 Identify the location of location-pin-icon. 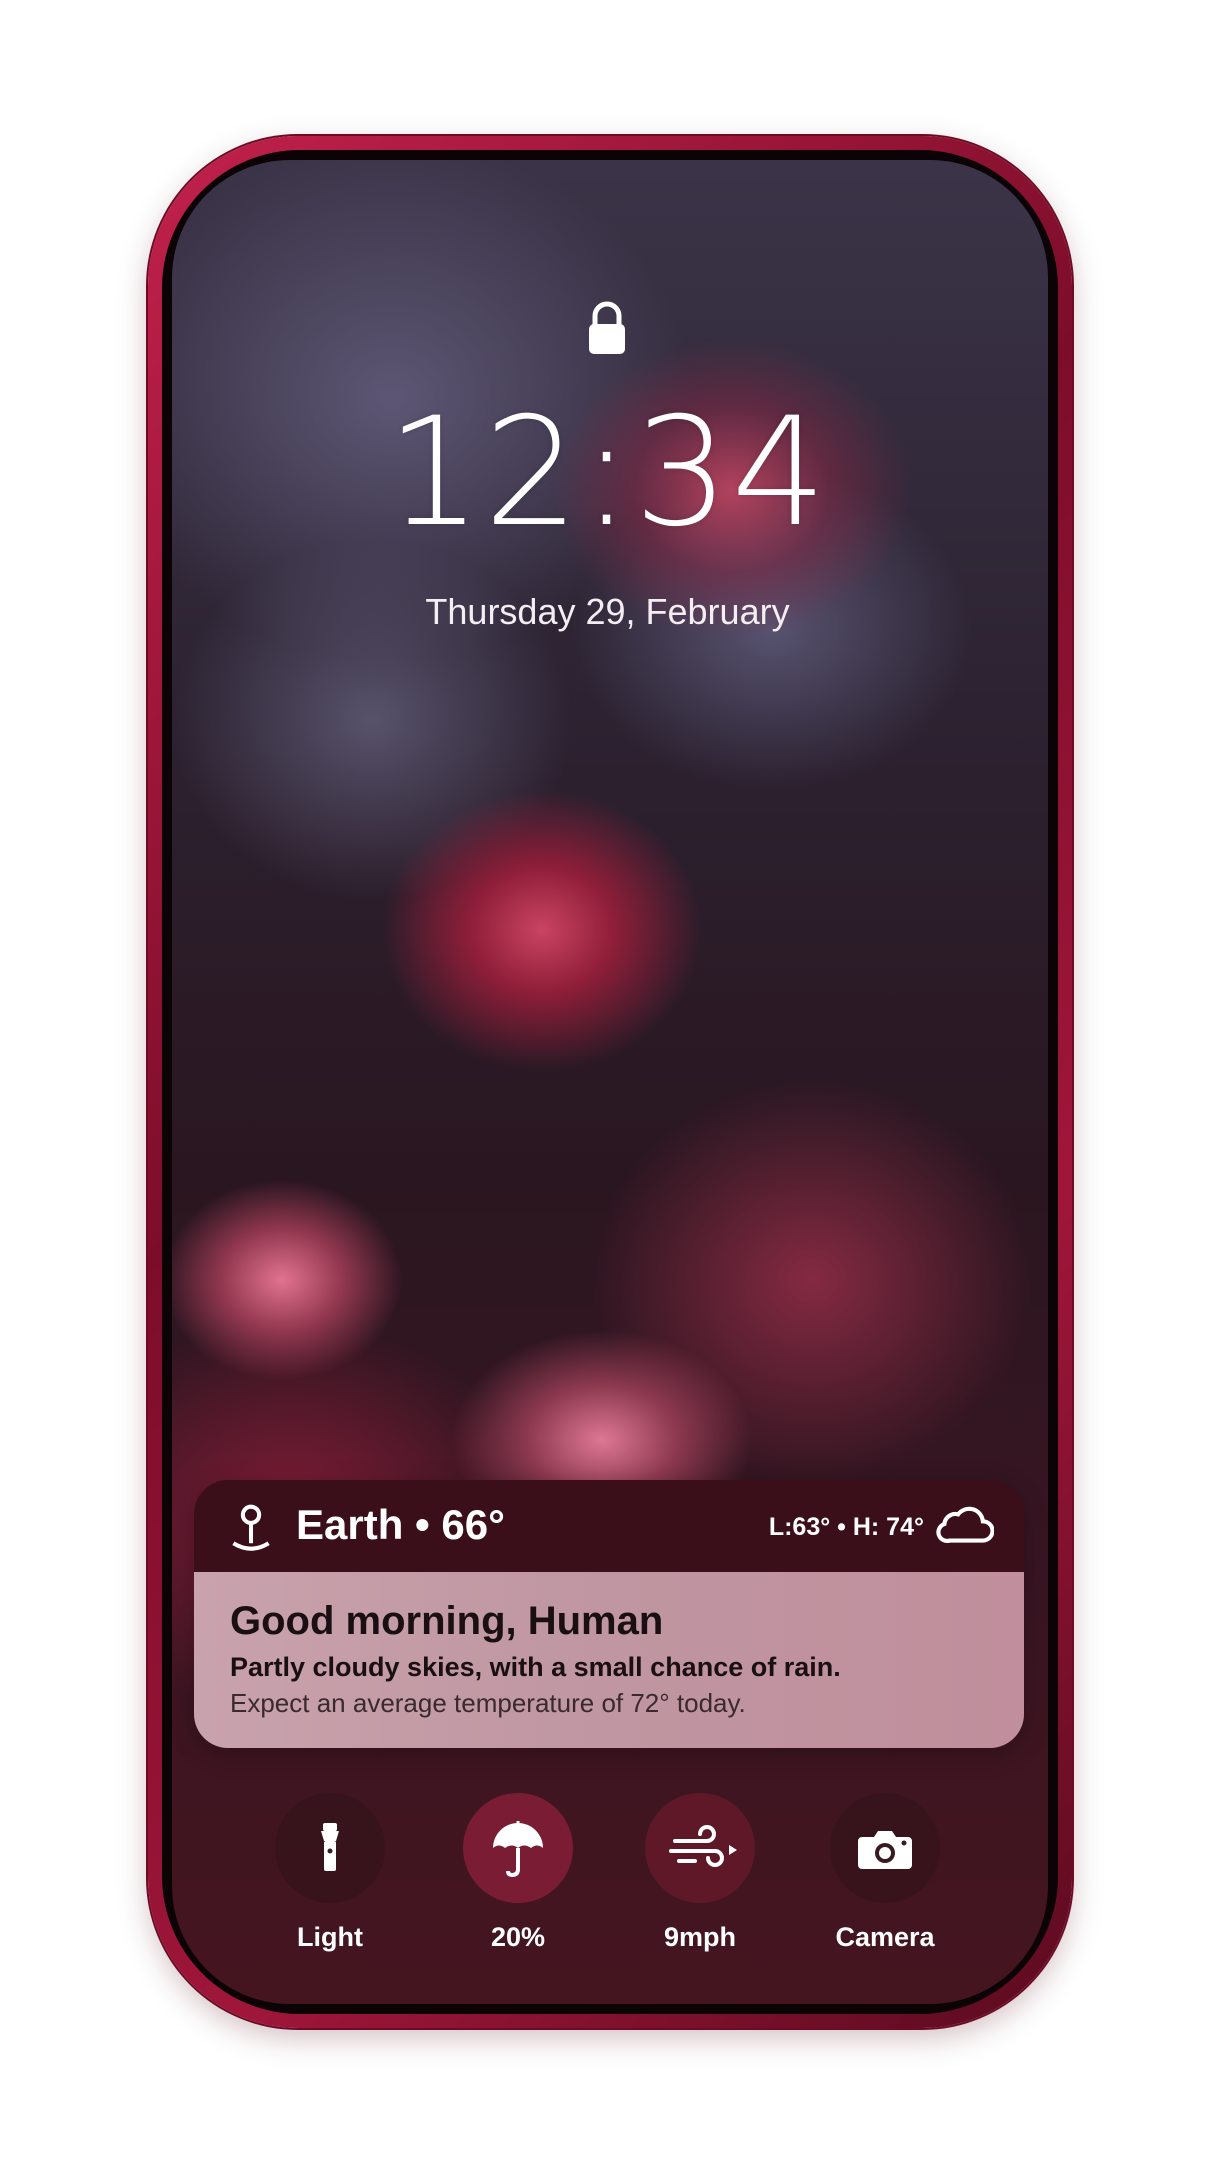
(251, 1527).